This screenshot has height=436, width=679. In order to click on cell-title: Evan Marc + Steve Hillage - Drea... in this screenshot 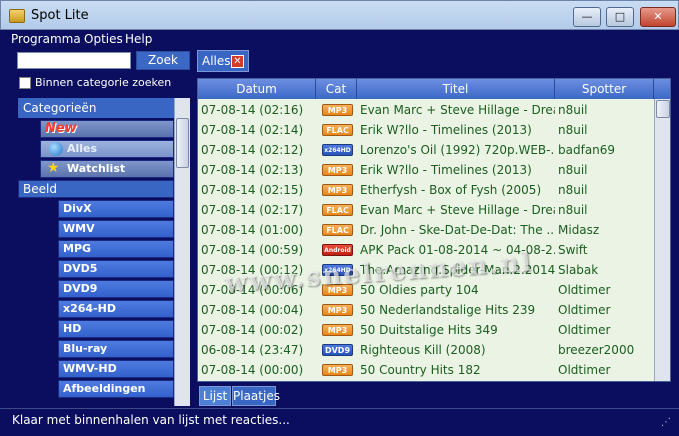, I will do `click(457, 110)`.